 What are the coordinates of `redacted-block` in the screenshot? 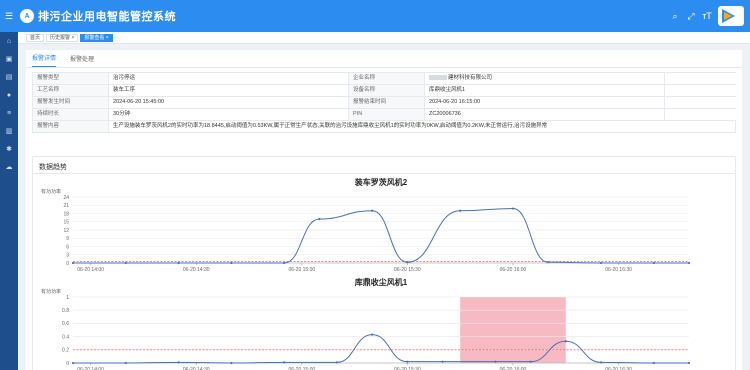 It's located at (438, 78).